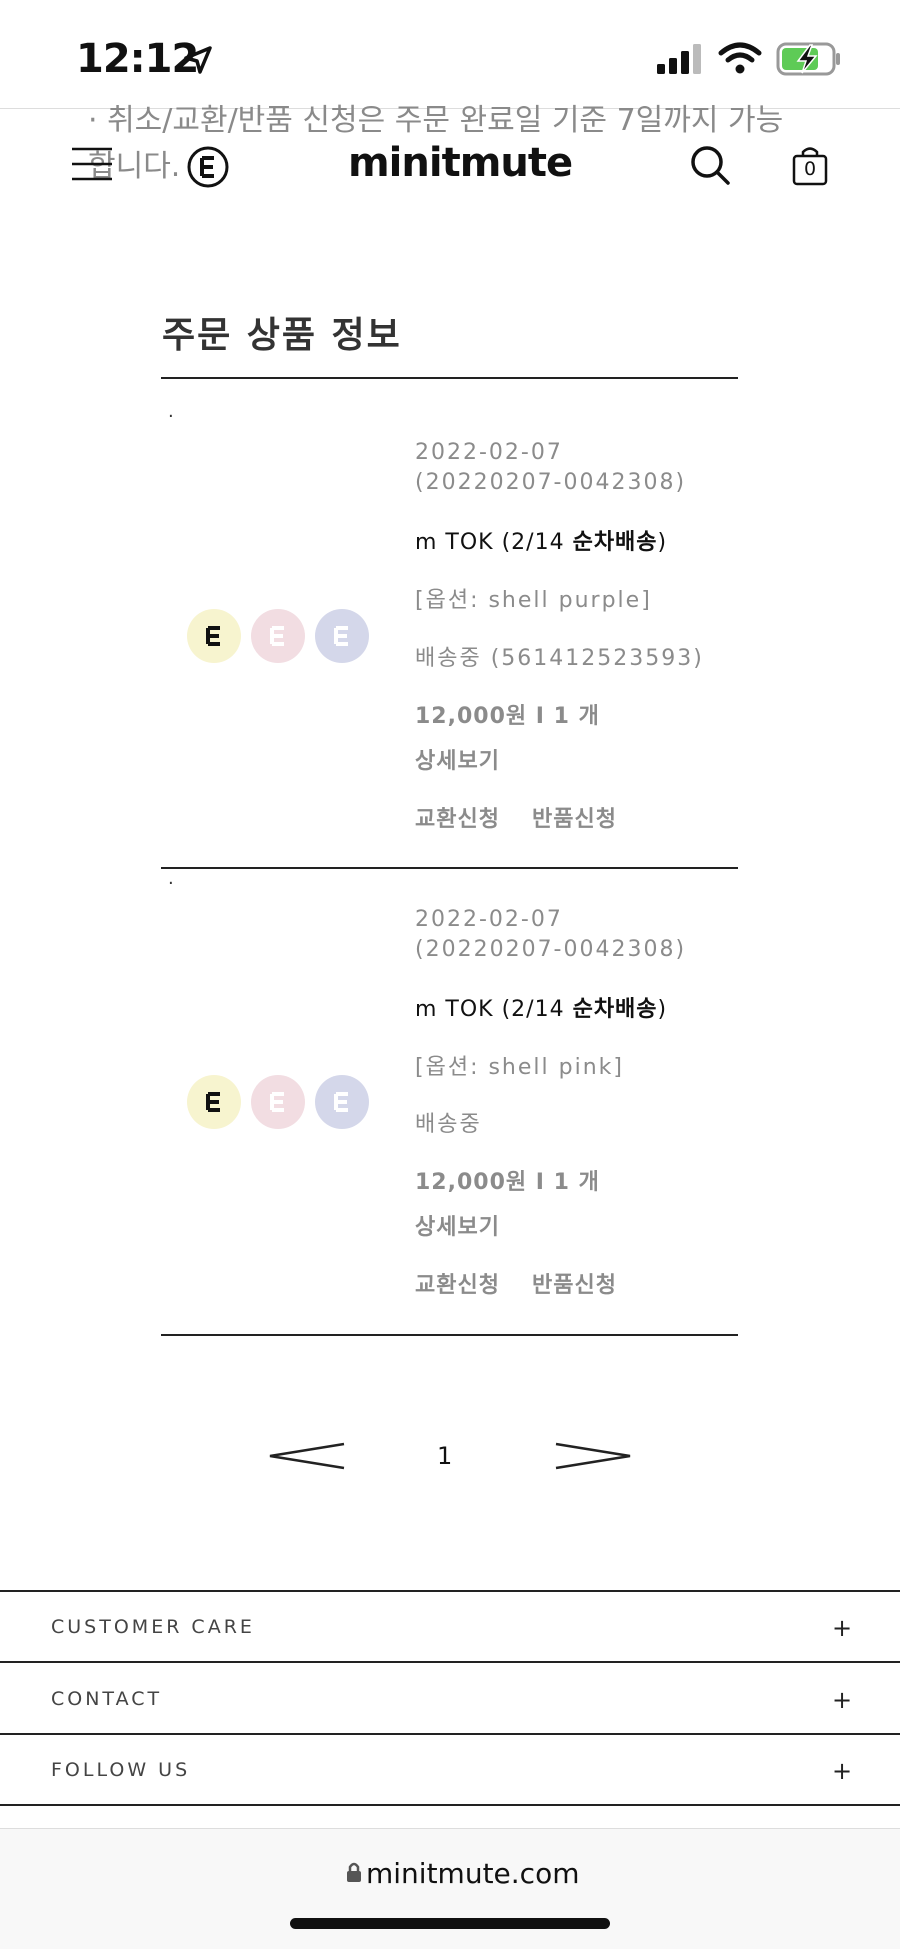  Describe the element at coordinates (93, 165) in the screenshot. I see `hamburger-menu-icon` at that location.